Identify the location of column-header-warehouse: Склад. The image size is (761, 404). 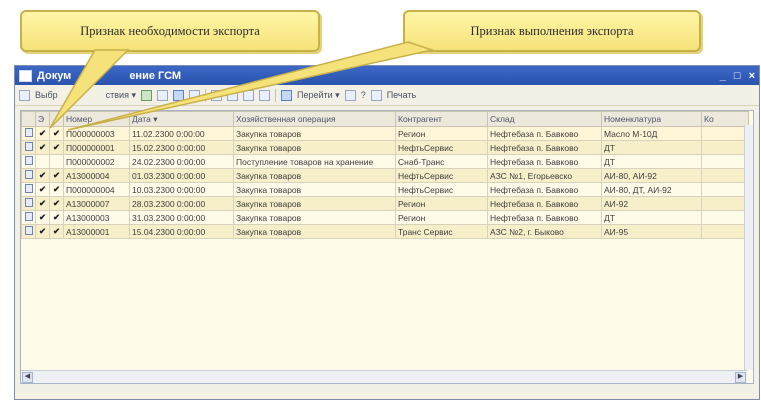
(544, 119).